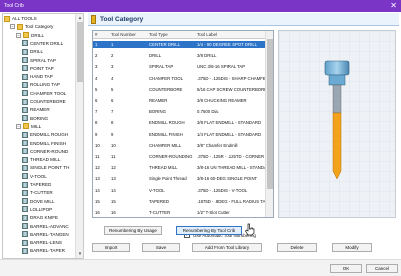  What do you see at coordinates (38, 126) in the screenshot?
I see `tree-item: − MILL` at bounding box center [38, 126].